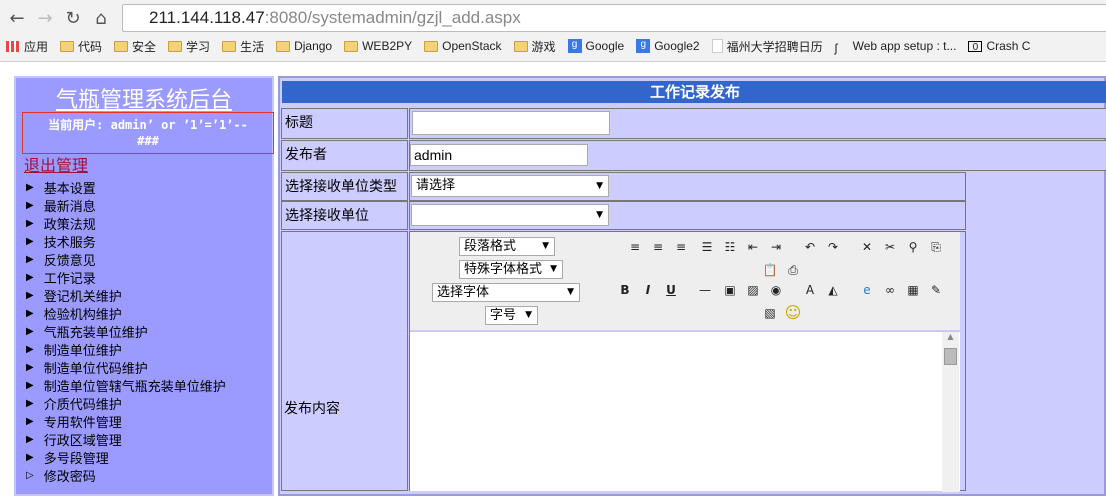 This screenshot has width=1106, height=496. I want to click on bookmark-label: 福州大学招聘日历, so click(774, 46).